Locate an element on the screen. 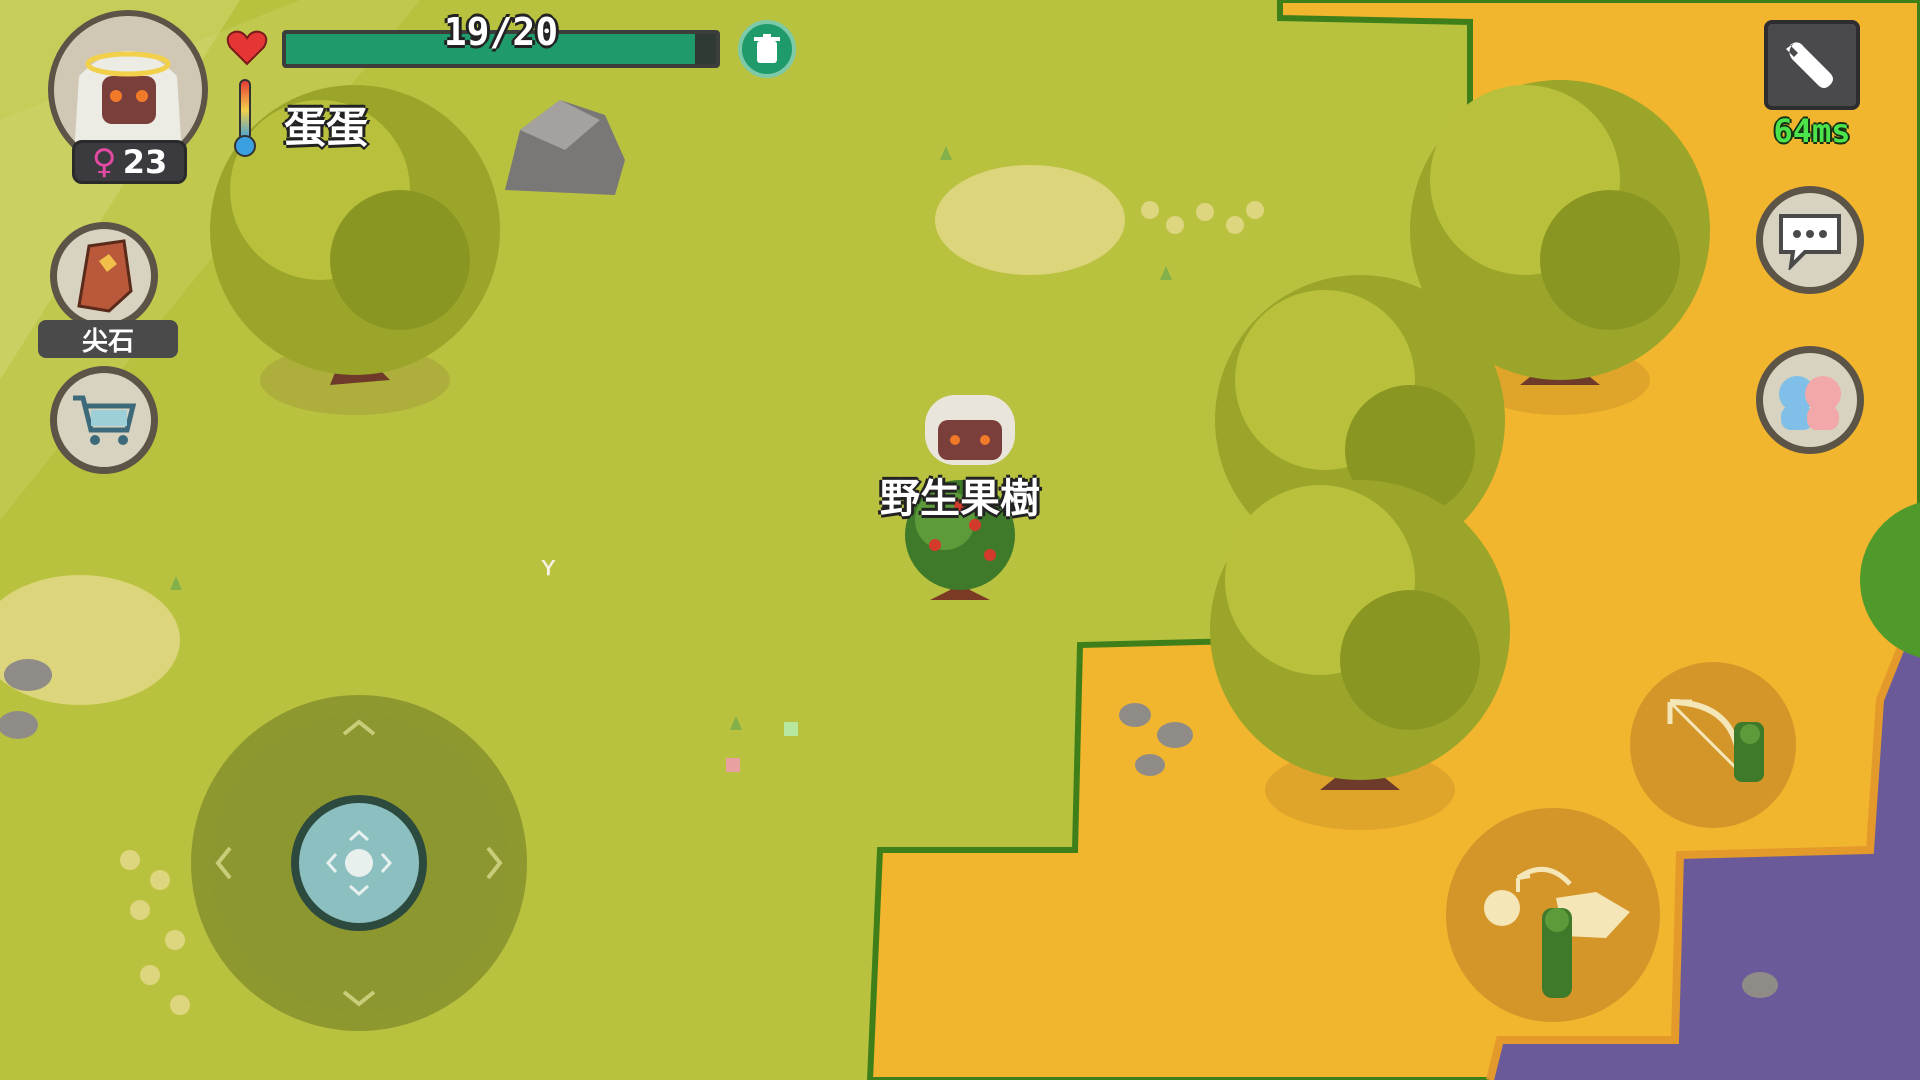 Image resolution: width=1920 pixels, height=1080 pixels. wrench-icon is located at coordinates (1809, 65).